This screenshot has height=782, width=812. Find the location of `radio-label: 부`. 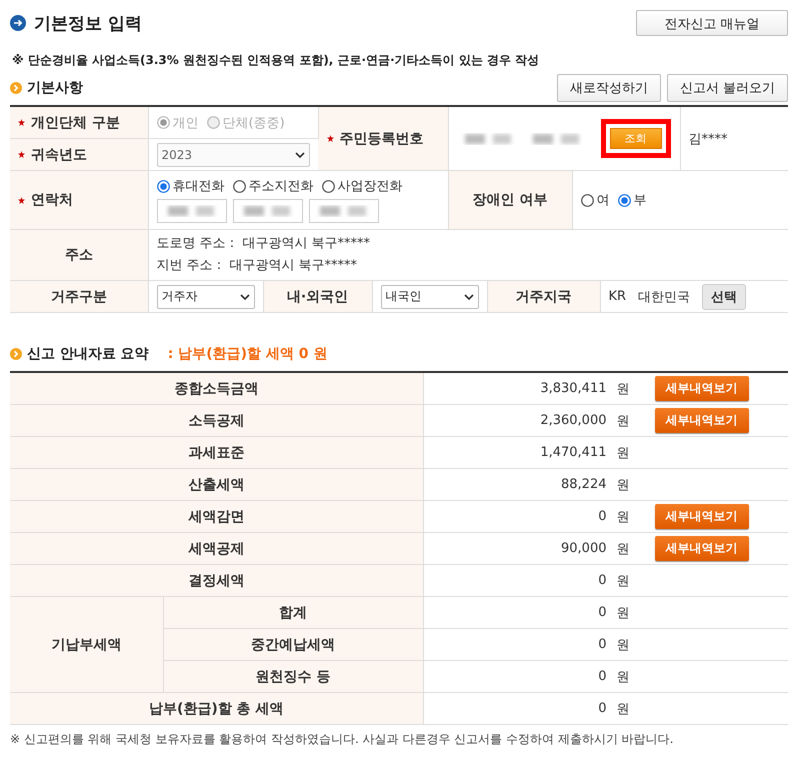

radio-label: 부 is located at coordinates (640, 200).